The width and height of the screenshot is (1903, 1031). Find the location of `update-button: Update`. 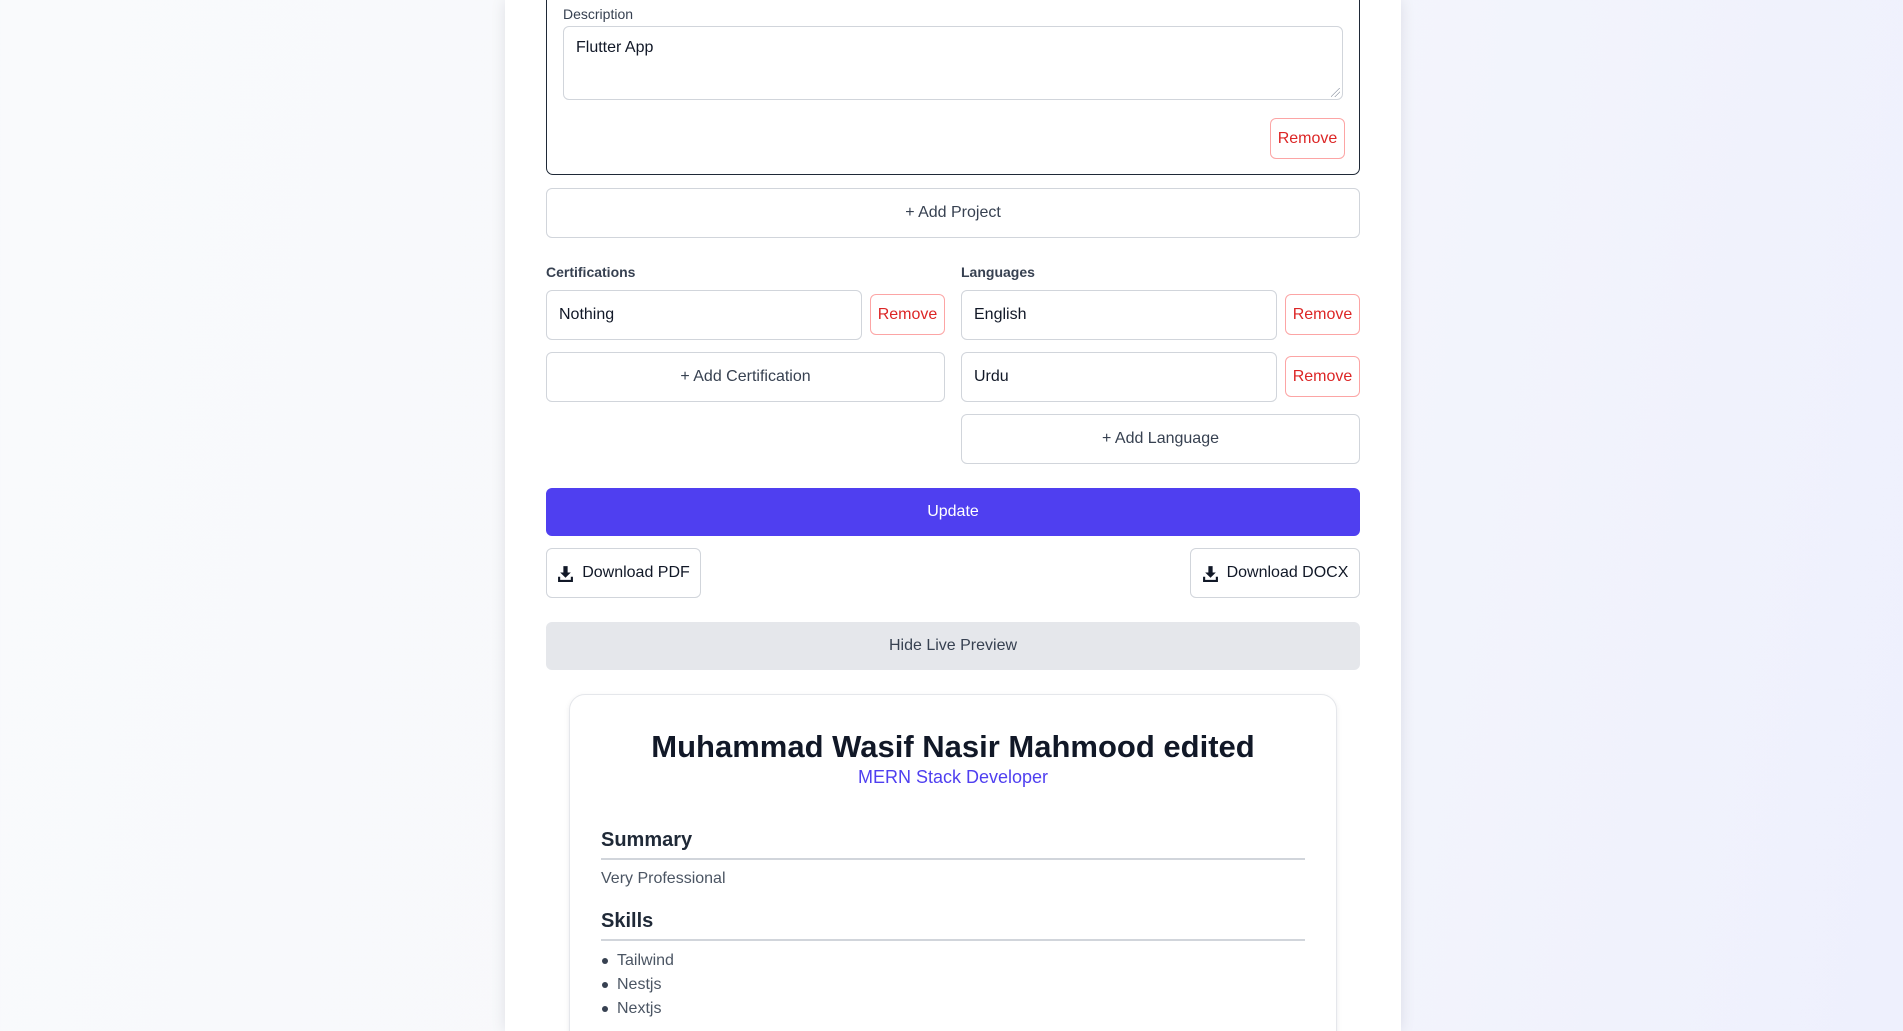

update-button: Update is located at coordinates (953, 512).